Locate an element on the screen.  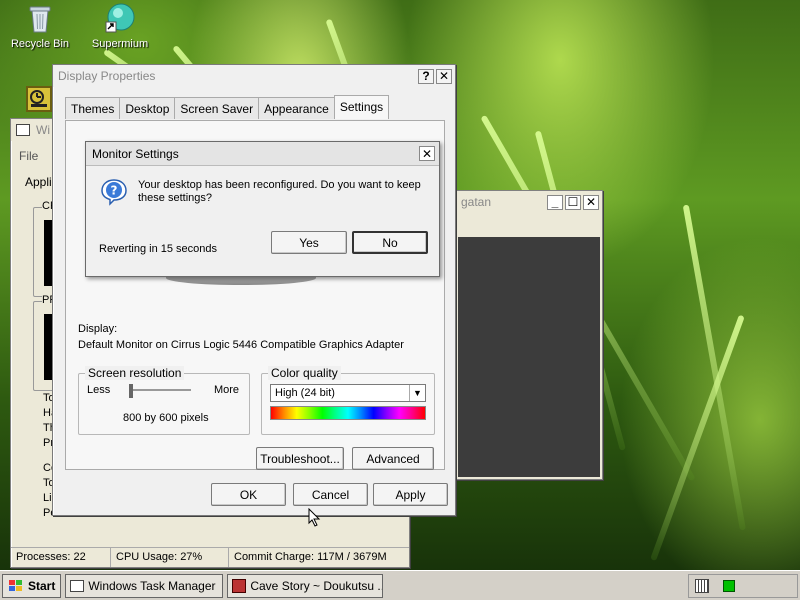
keyboard-icon is located at coordinates (702, 585).